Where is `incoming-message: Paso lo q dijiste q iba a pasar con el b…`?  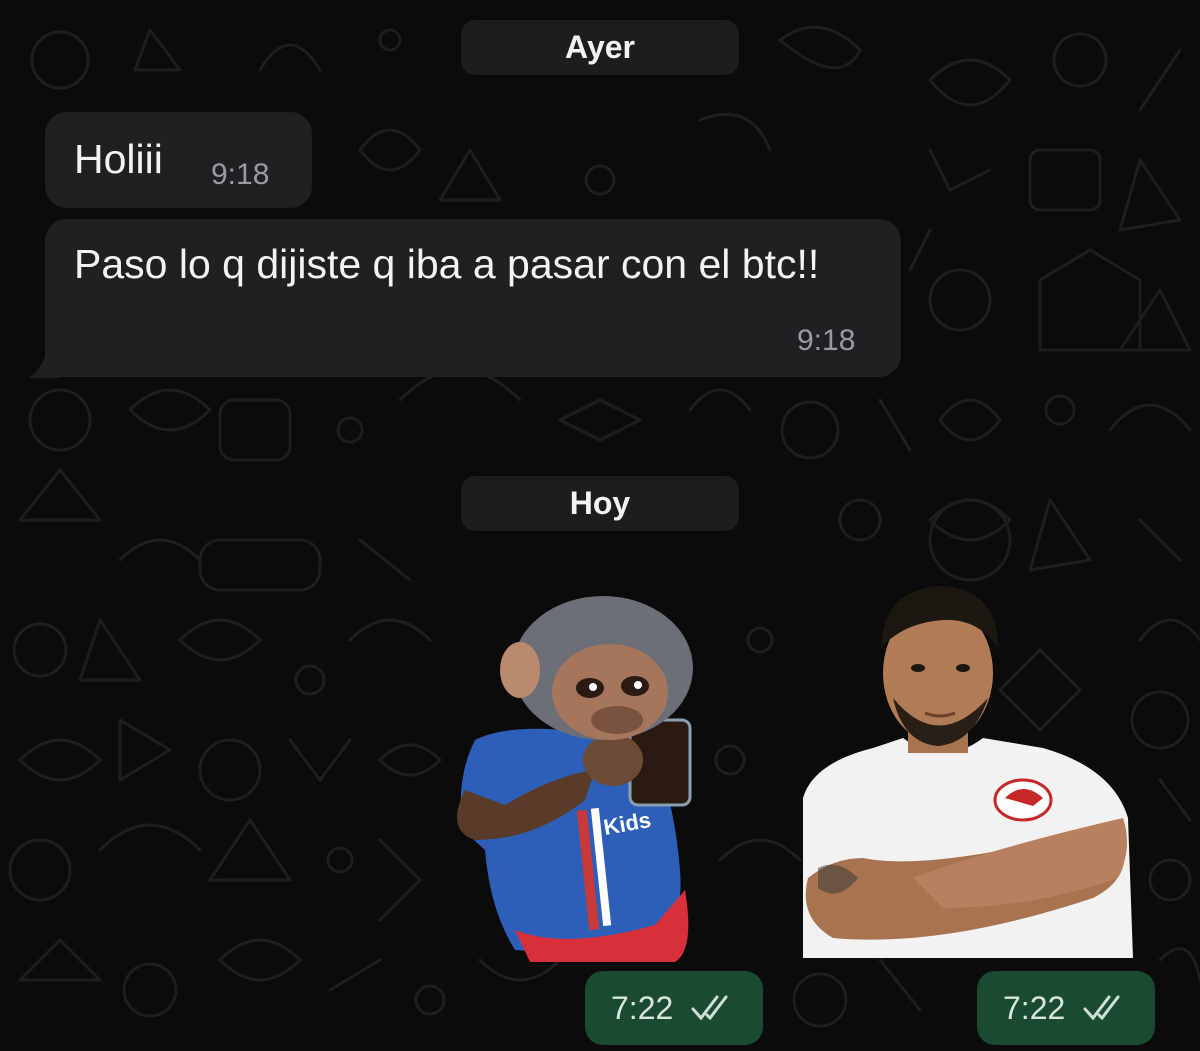
incoming-message: Paso lo q dijiste q iba a pasar con el b… is located at coordinates (473, 298).